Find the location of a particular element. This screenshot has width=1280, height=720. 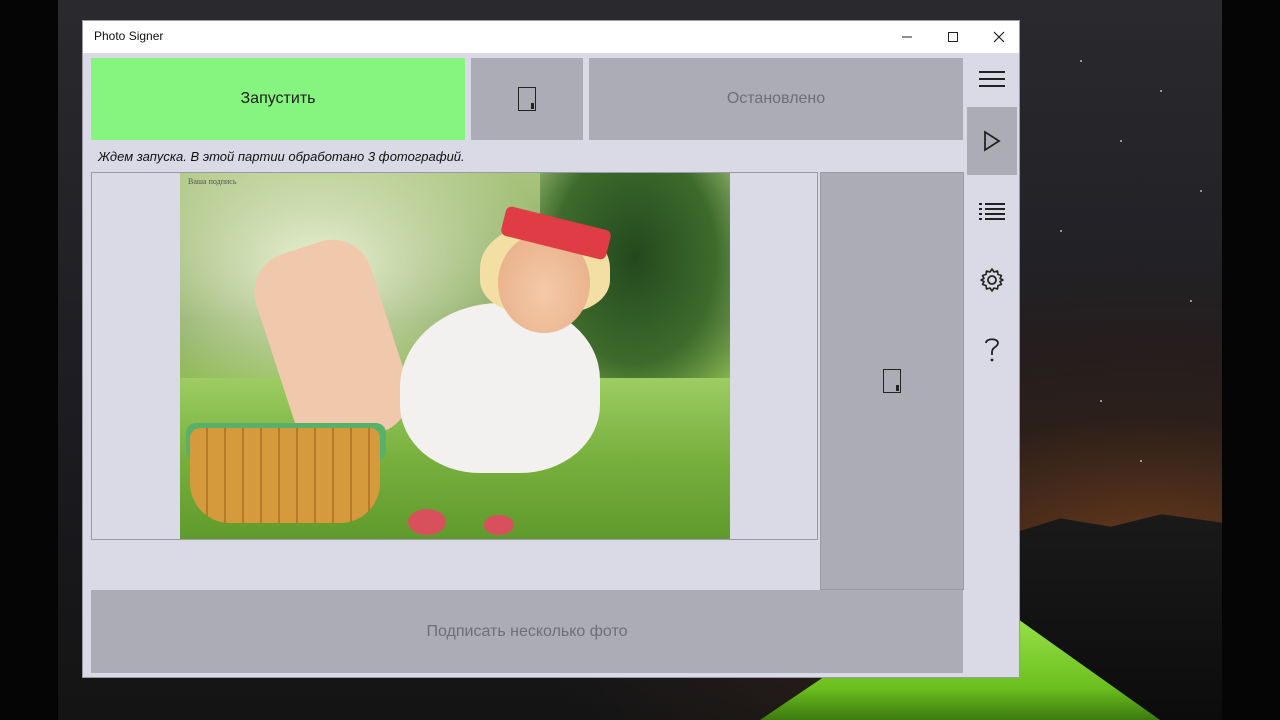

minimize-icon is located at coordinates (907, 37).